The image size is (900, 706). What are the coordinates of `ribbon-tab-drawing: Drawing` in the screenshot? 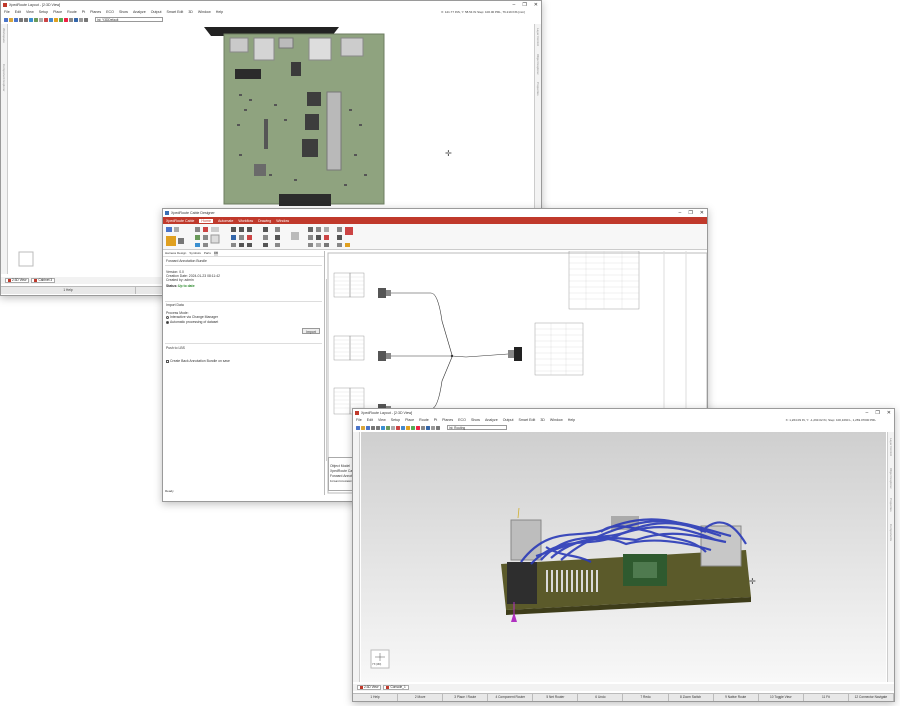 It's located at (264, 221).